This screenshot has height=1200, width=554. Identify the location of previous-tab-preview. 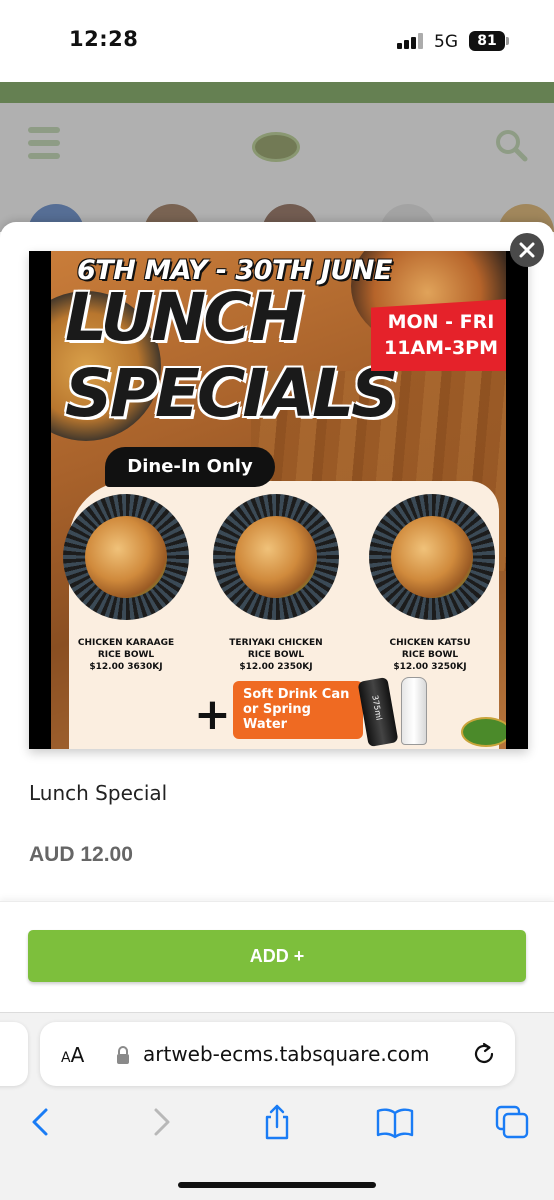
(14, 1054).